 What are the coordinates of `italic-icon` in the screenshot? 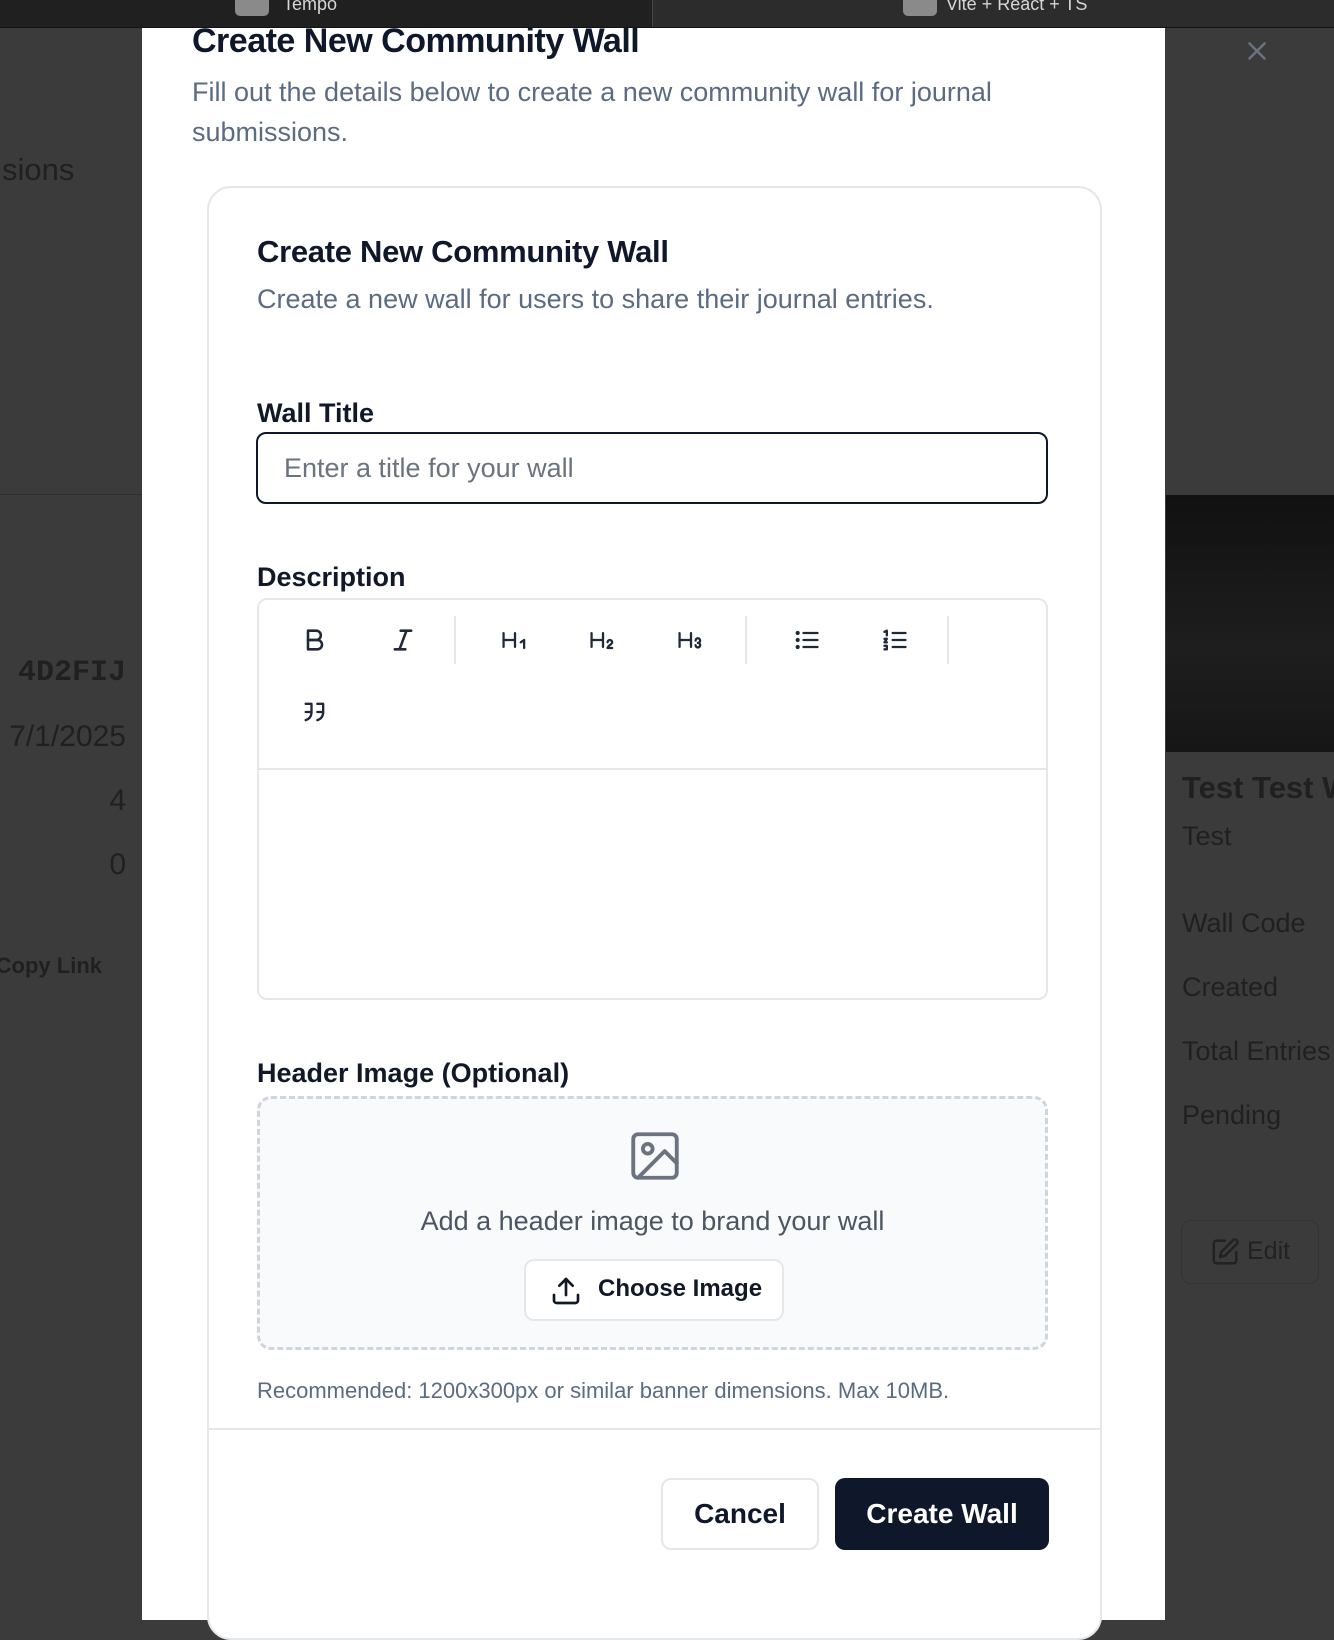 It's located at (403, 640).